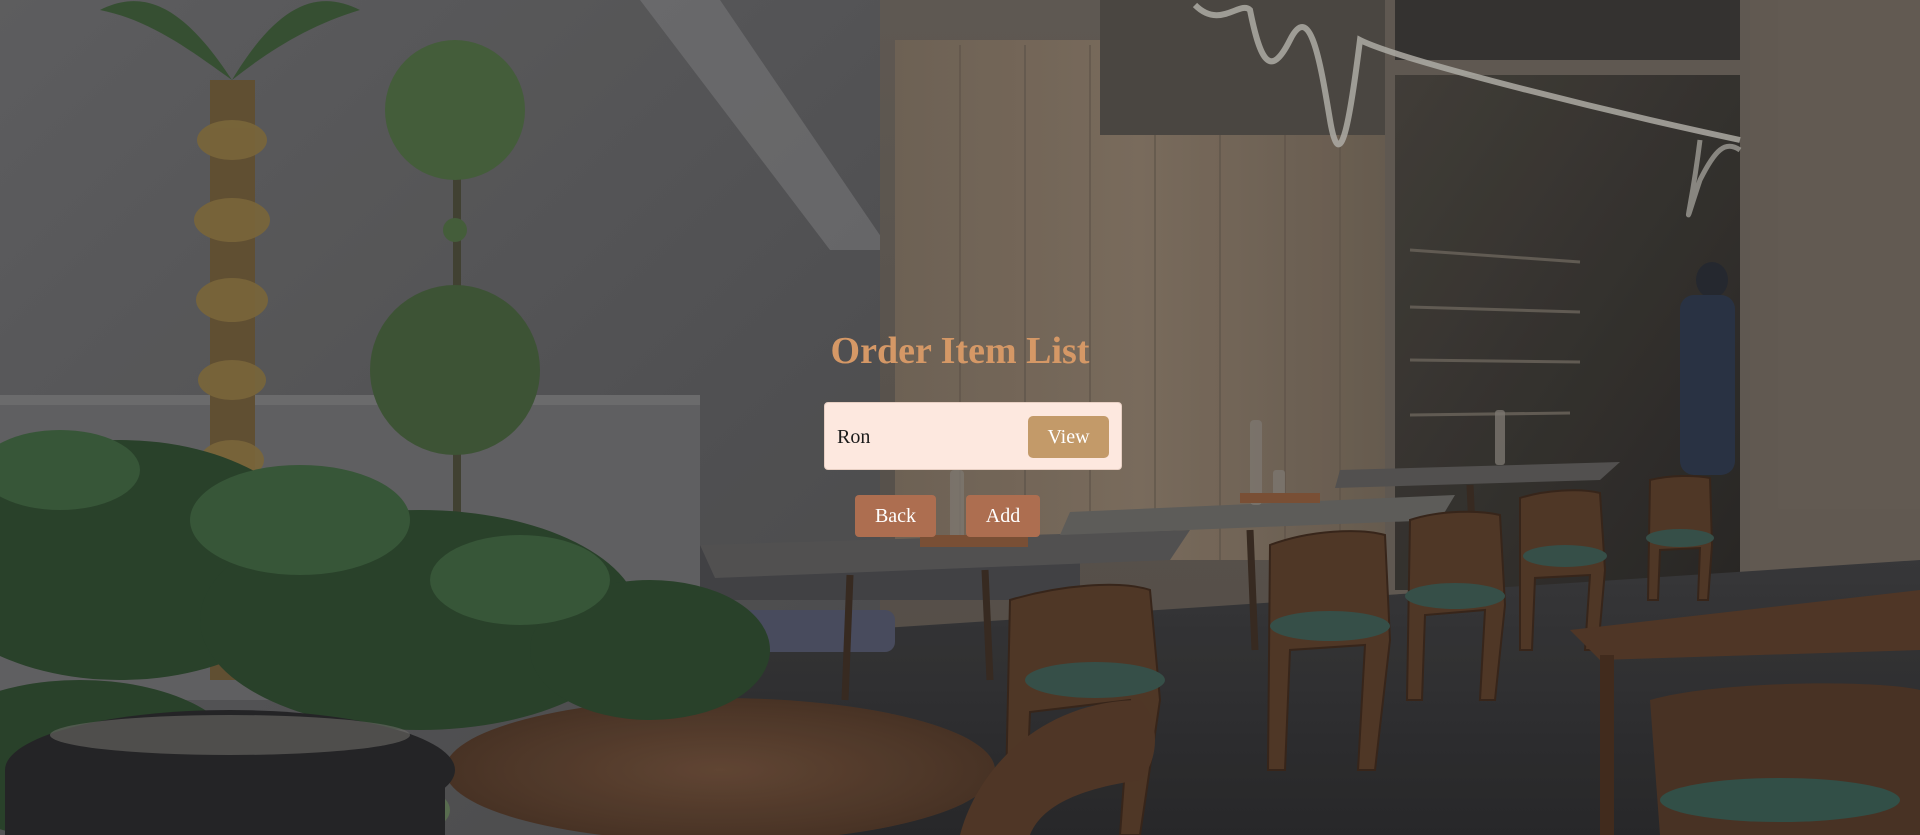  Describe the element at coordinates (927, 437) in the screenshot. I see `customer-search-input` at that location.